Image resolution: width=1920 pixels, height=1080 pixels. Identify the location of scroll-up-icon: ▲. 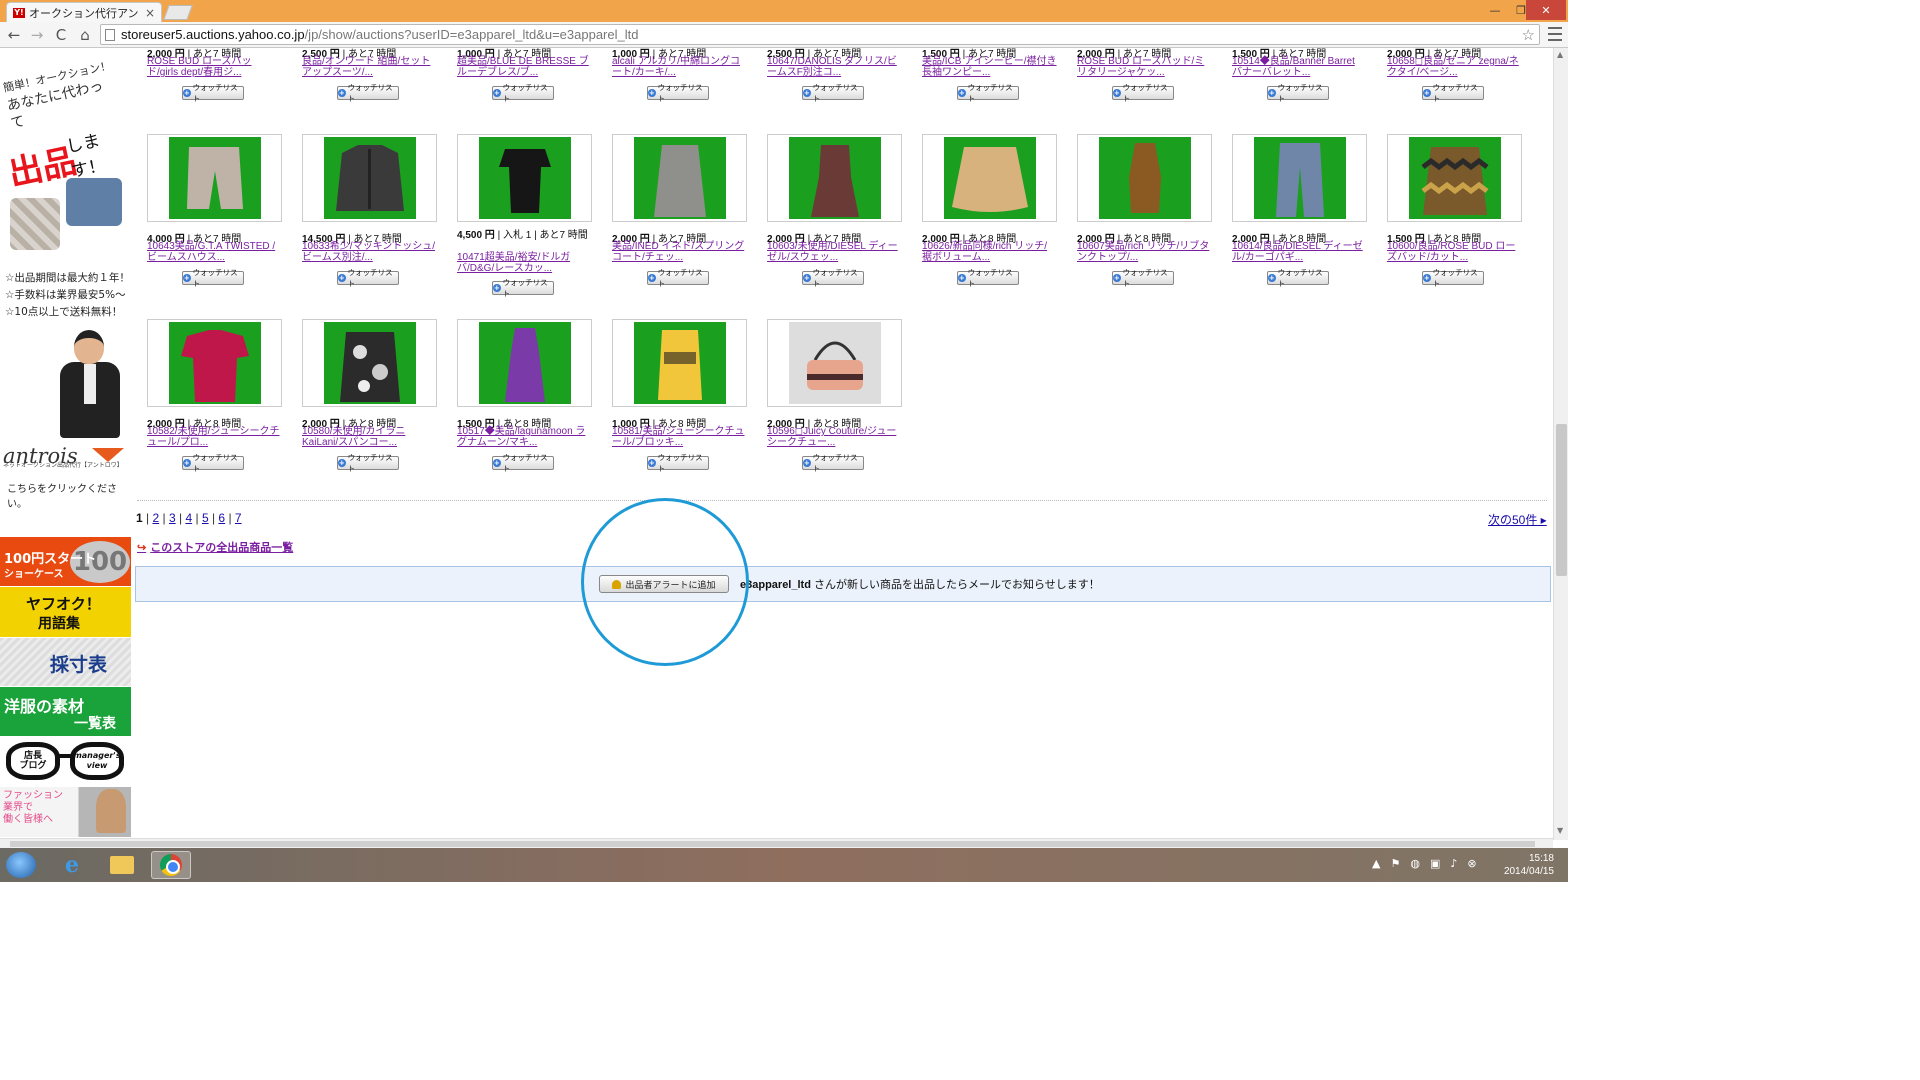
(1560, 54).